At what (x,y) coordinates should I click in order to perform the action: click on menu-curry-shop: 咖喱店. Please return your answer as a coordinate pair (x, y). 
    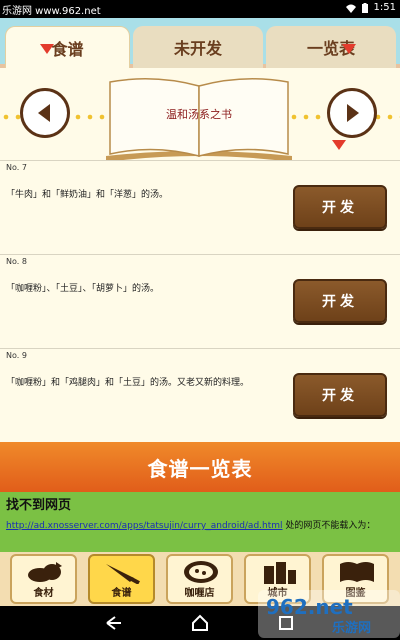
    Looking at the image, I should click on (199, 579).